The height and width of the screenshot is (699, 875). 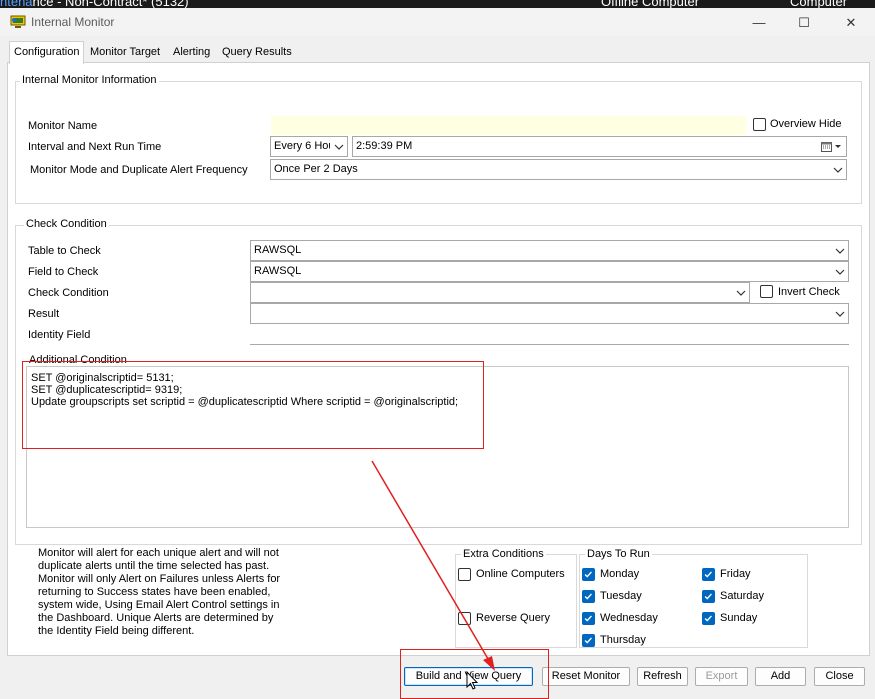 What do you see at coordinates (508, 125) in the screenshot?
I see `monitor-name-input` at bounding box center [508, 125].